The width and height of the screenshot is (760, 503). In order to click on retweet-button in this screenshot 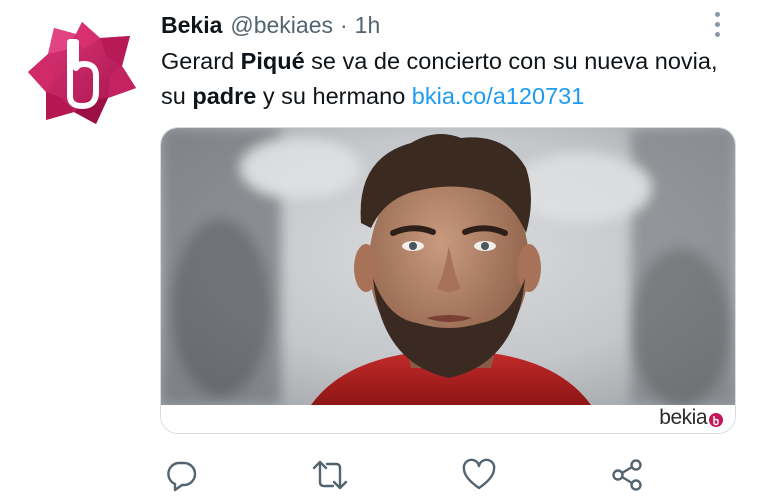, I will do `click(330, 475)`.